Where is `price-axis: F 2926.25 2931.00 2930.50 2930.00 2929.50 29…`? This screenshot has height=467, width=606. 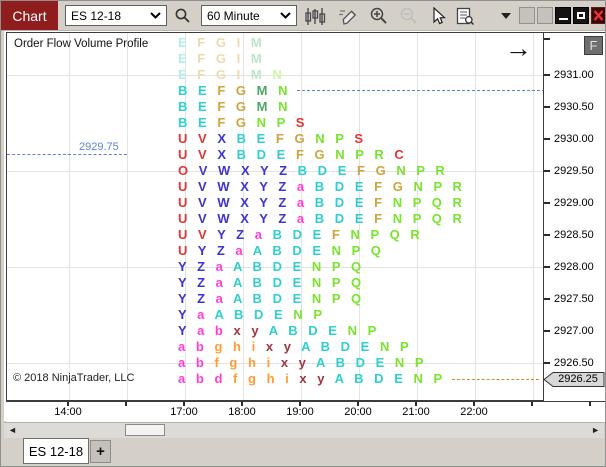 price-axis: F 2926.25 2931.00 2930.50 2930.00 2929.50 29… is located at coordinates (574, 217).